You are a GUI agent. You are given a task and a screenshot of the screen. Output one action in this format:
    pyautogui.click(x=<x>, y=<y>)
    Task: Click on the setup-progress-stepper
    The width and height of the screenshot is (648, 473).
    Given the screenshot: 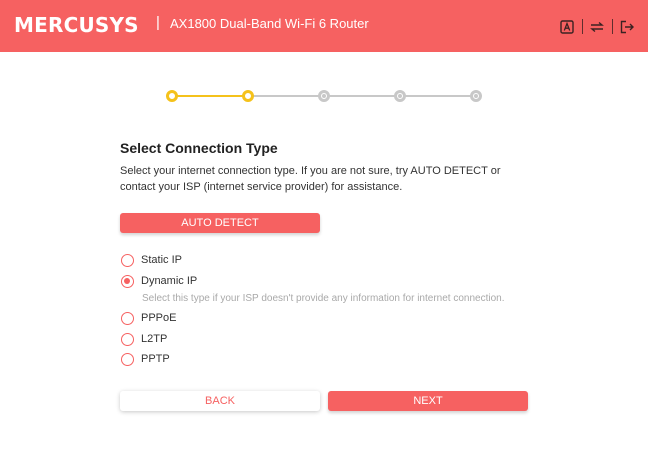 What is the action you would take?
    pyautogui.click(x=325, y=96)
    